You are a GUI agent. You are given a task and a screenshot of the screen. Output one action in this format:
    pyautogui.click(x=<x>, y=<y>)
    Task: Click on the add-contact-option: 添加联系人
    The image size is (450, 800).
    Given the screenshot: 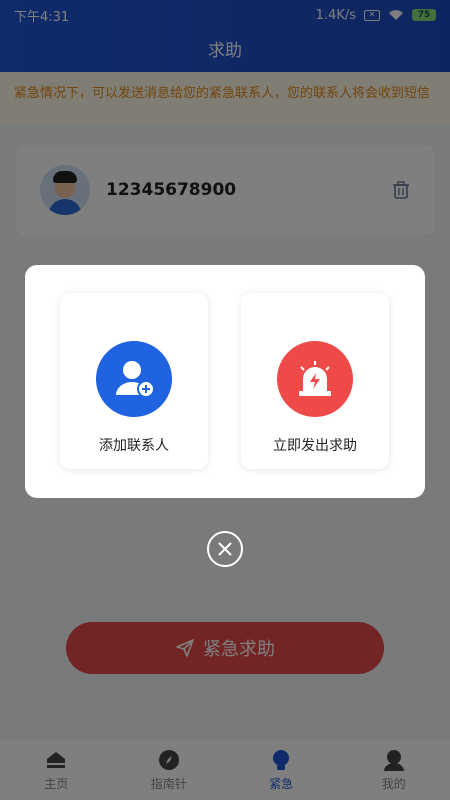 What is the action you would take?
    pyautogui.click(x=134, y=381)
    